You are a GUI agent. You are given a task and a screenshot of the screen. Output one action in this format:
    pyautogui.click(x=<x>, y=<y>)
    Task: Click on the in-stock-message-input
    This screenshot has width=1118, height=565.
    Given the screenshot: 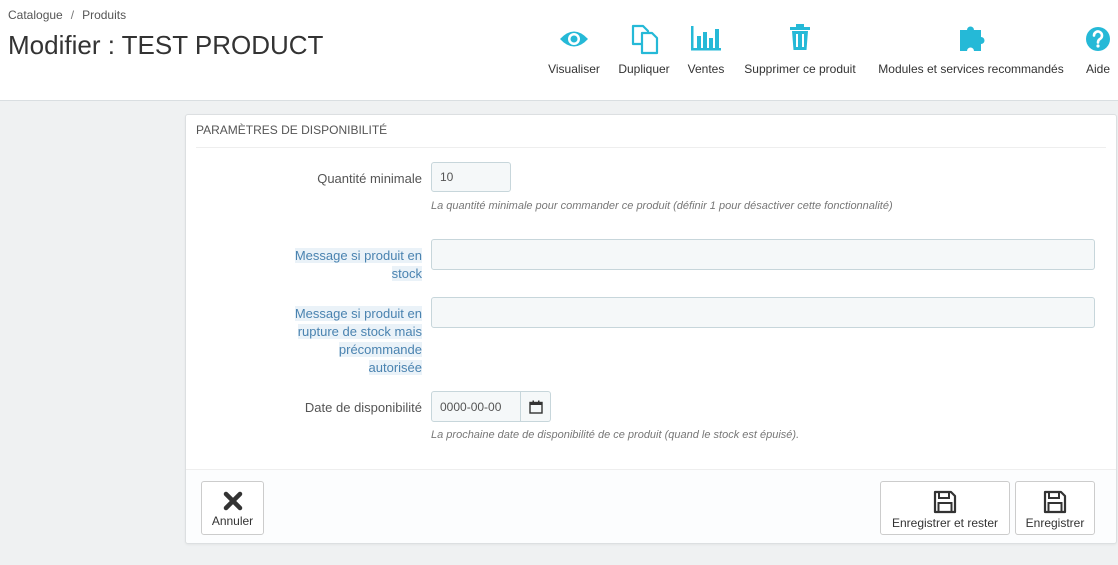 What is the action you would take?
    pyautogui.click(x=763, y=254)
    